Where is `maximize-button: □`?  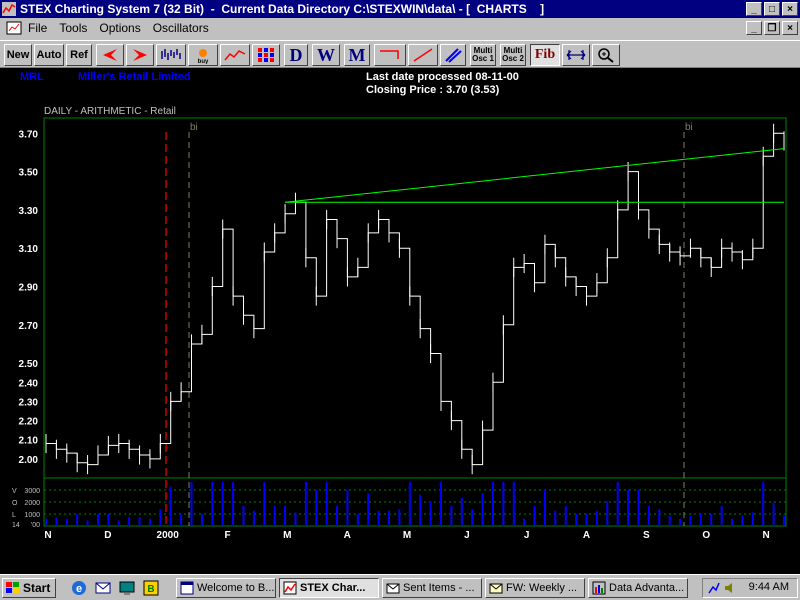
maximize-button: □ is located at coordinates (772, 9).